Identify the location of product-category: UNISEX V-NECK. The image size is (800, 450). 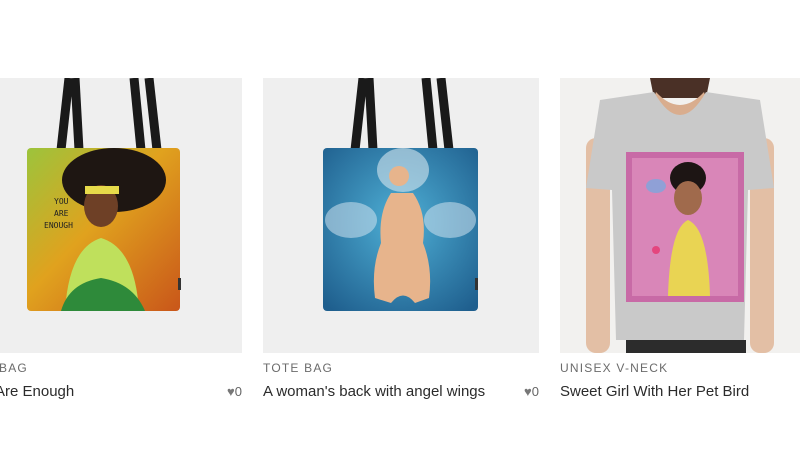
(614, 368).